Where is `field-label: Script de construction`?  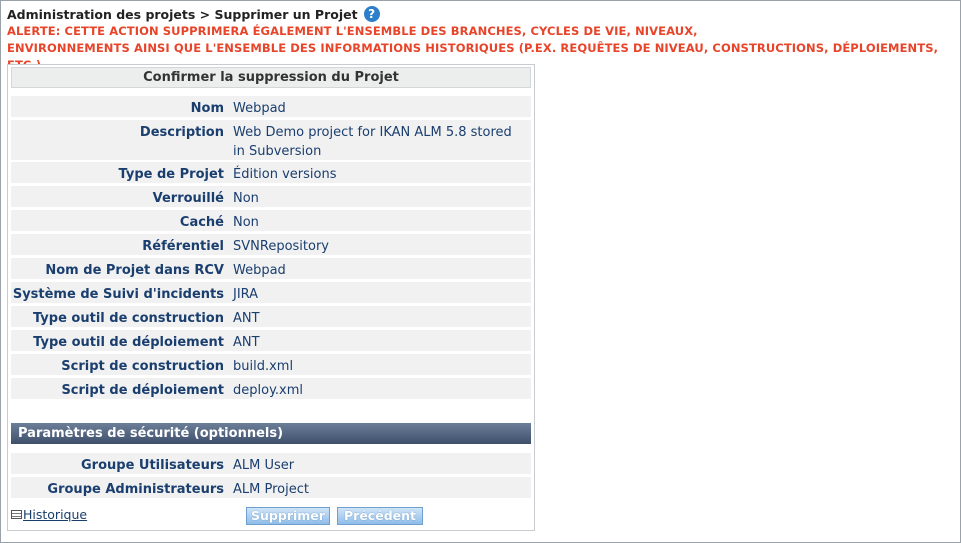 field-label: Script de construction is located at coordinates (142, 366).